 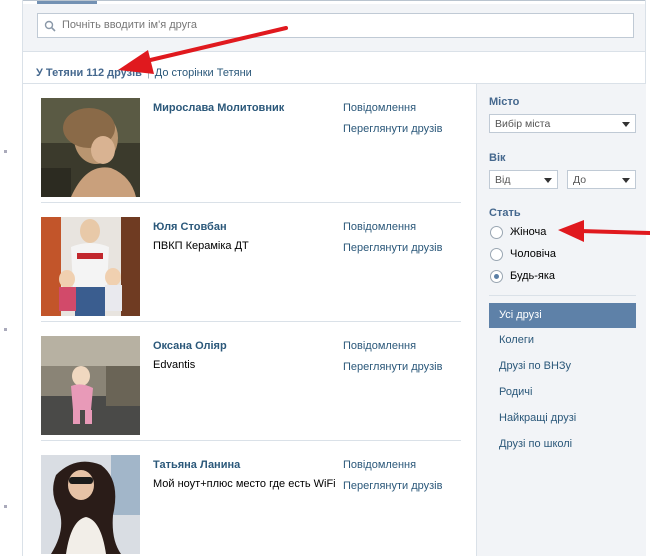 I want to click on radio-selected-dot, so click(x=496, y=276).